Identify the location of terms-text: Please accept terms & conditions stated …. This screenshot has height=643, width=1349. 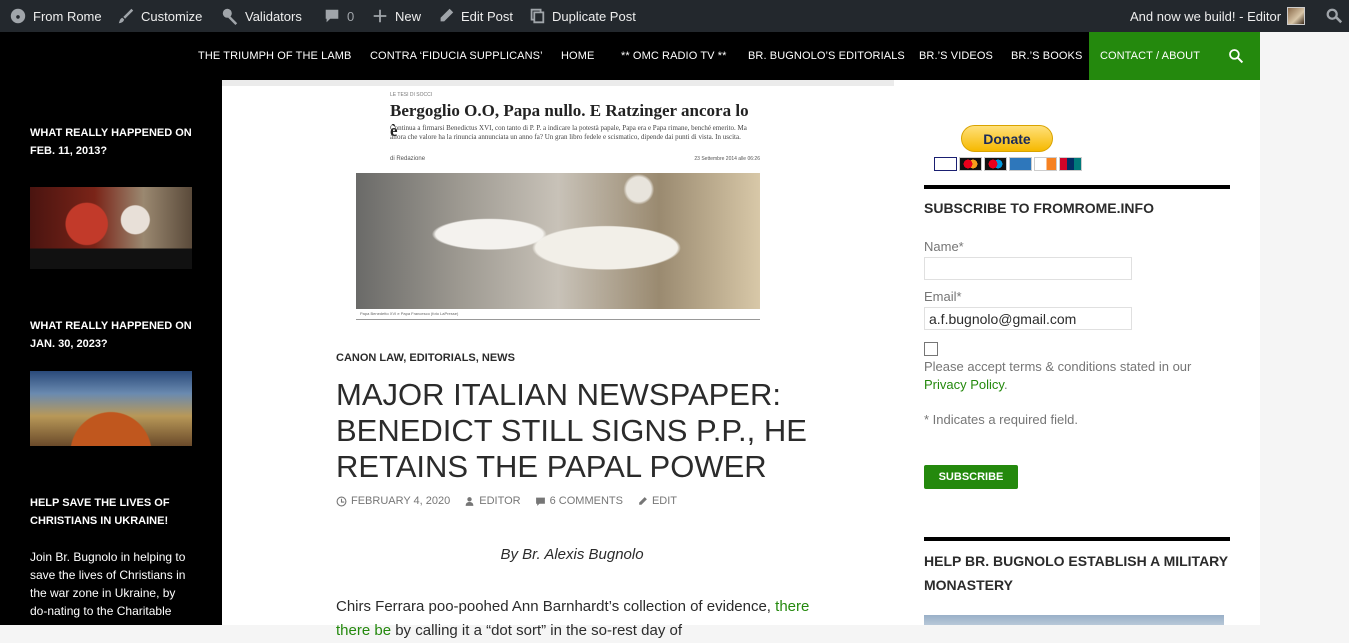
(1058, 375).